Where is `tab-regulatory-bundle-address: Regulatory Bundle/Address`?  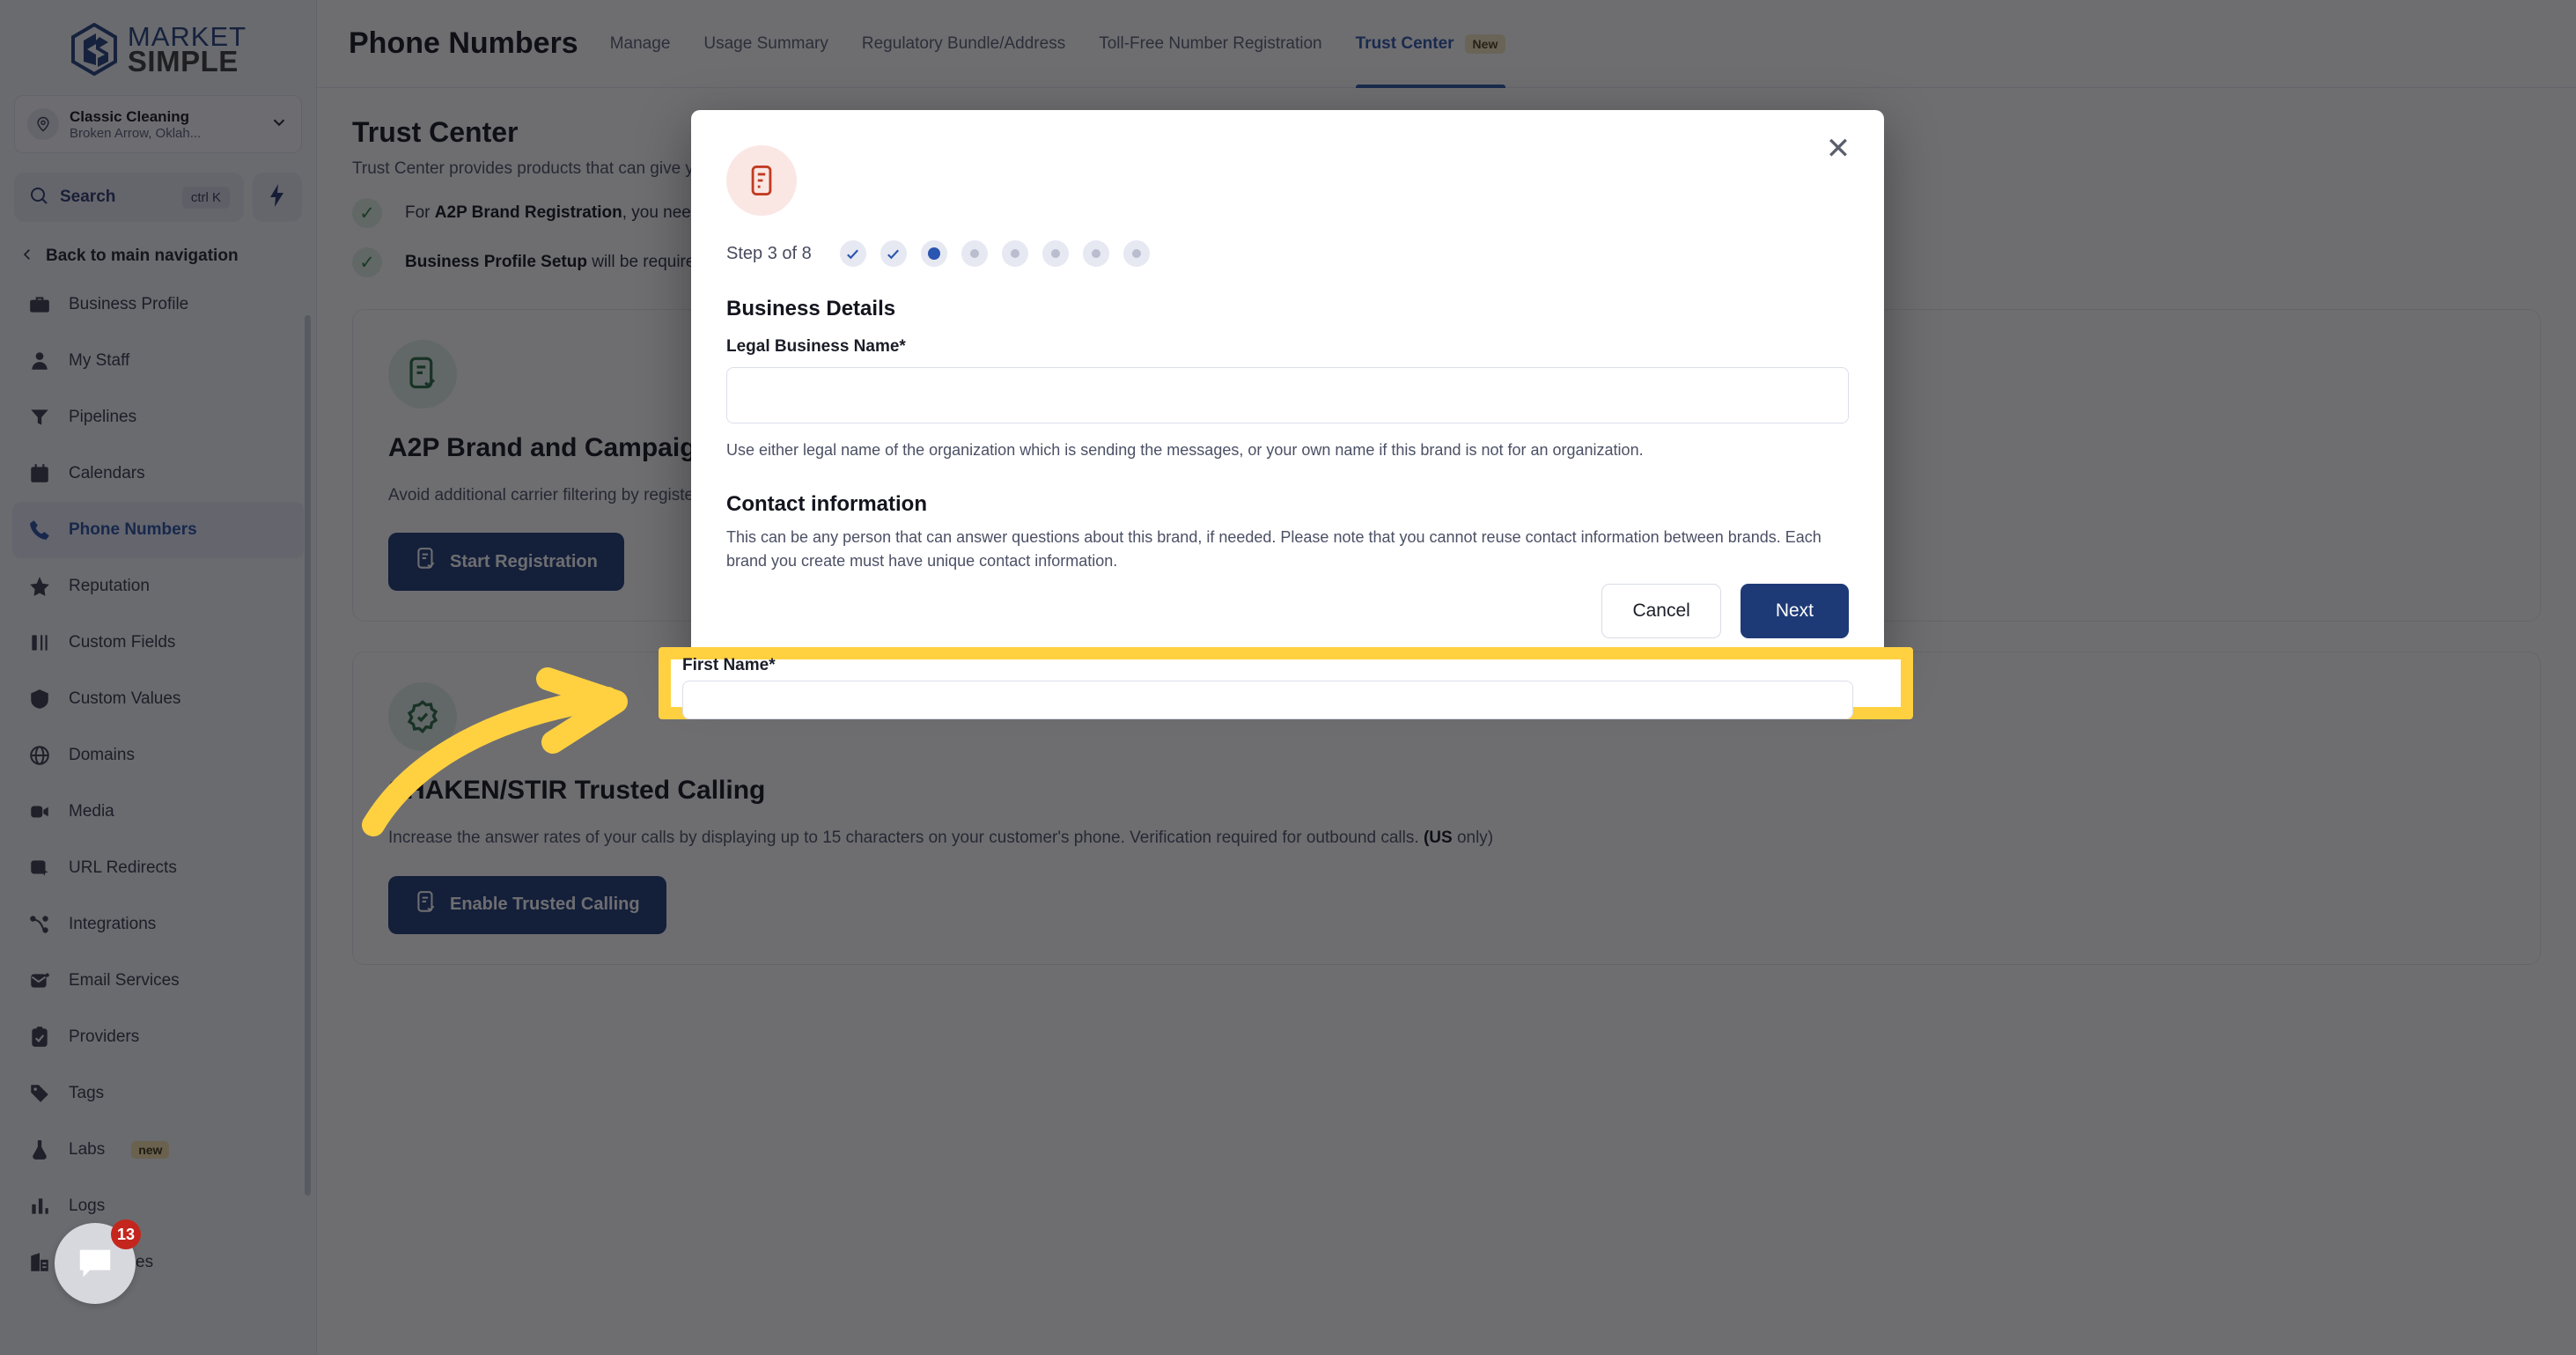 tab-regulatory-bundle-address: Regulatory Bundle/Address is located at coordinates (963, 44).